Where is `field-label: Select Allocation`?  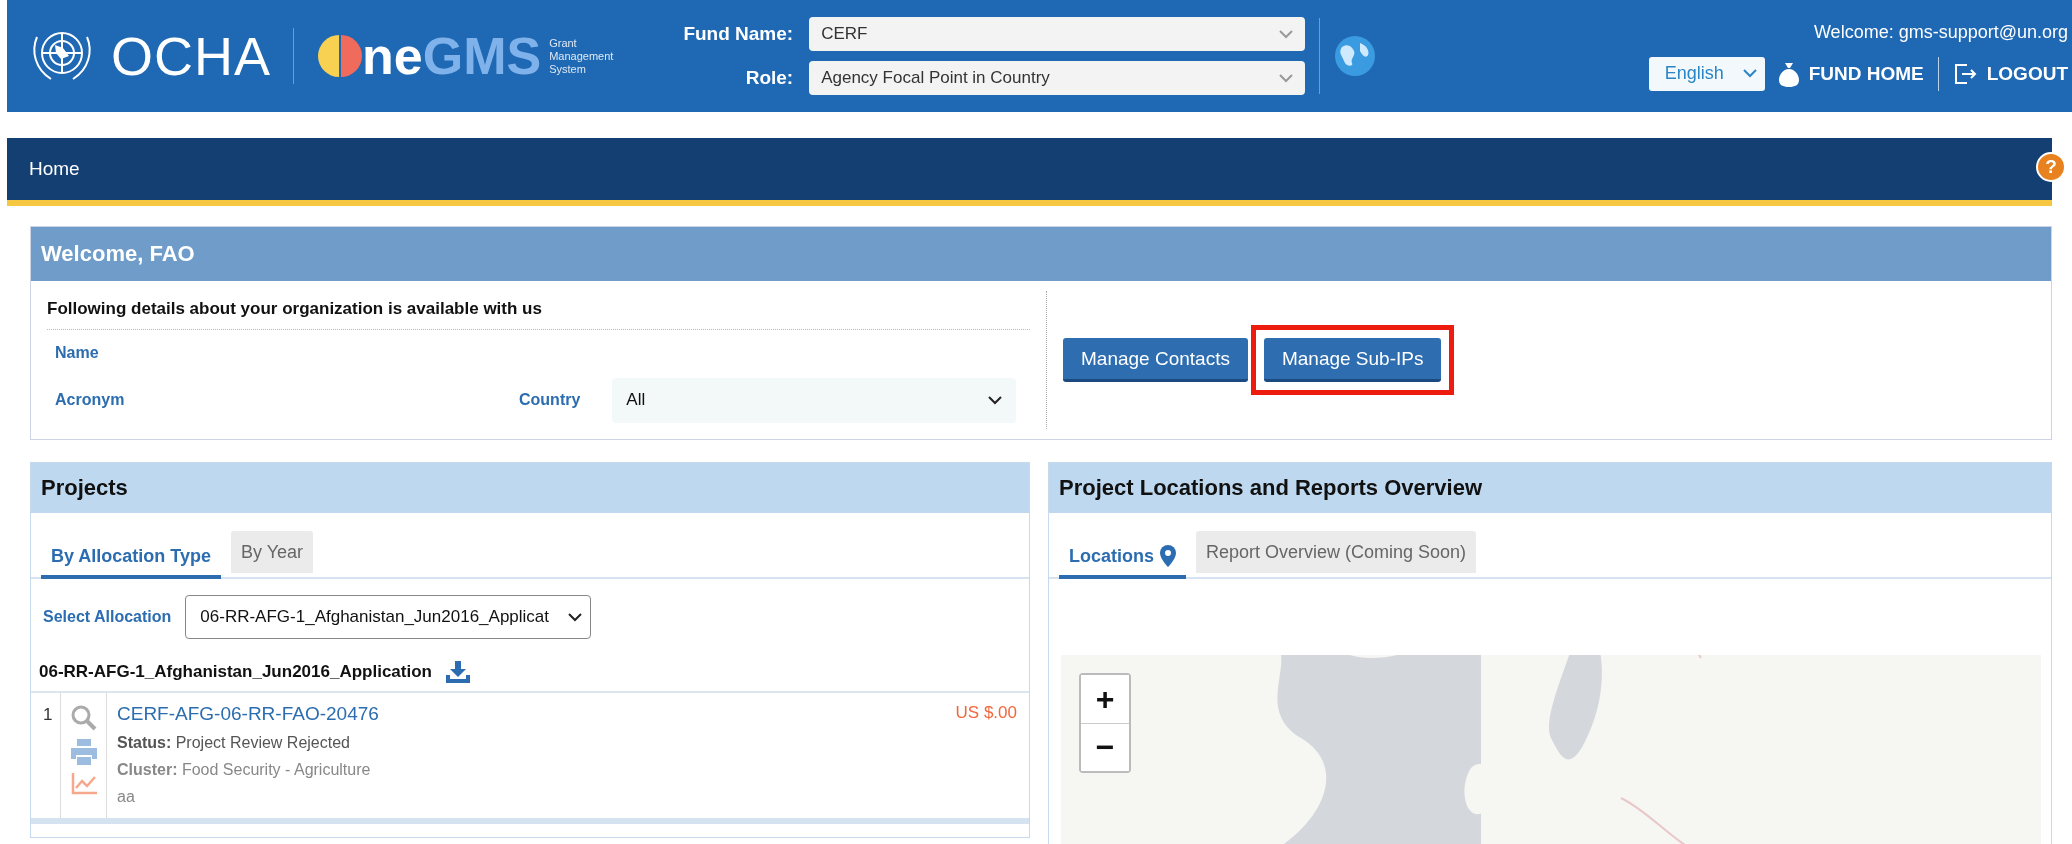 field-label: Select Allocation is located at coordinates (107, 617).